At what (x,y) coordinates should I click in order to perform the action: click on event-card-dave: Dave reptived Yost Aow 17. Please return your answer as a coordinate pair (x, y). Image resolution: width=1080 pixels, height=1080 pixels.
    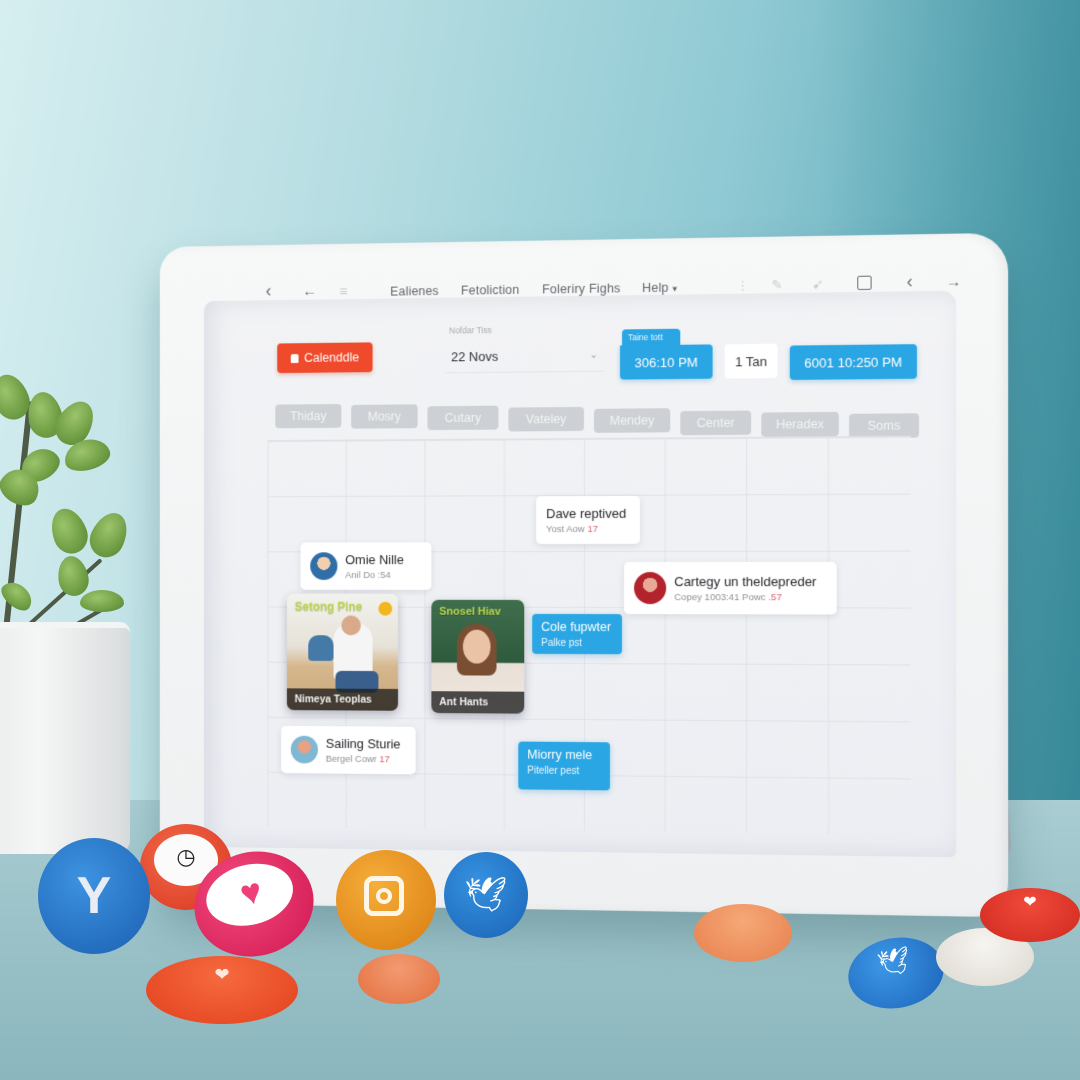
    Looking at the image, I should click on (588, 520).